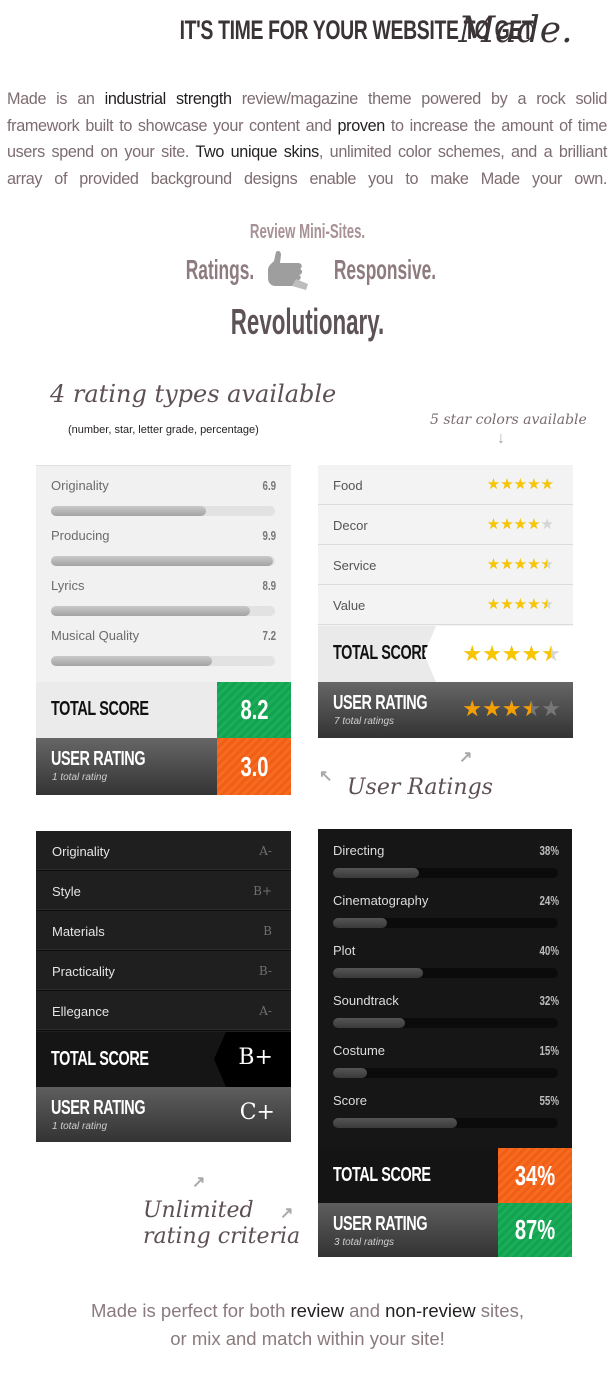 The width and height of the screenshot is (615, 1390). Describe the element at coordinates (163, 641) in the screenshot. I see `criterion-row: Musical Quality 7.2` at that location.